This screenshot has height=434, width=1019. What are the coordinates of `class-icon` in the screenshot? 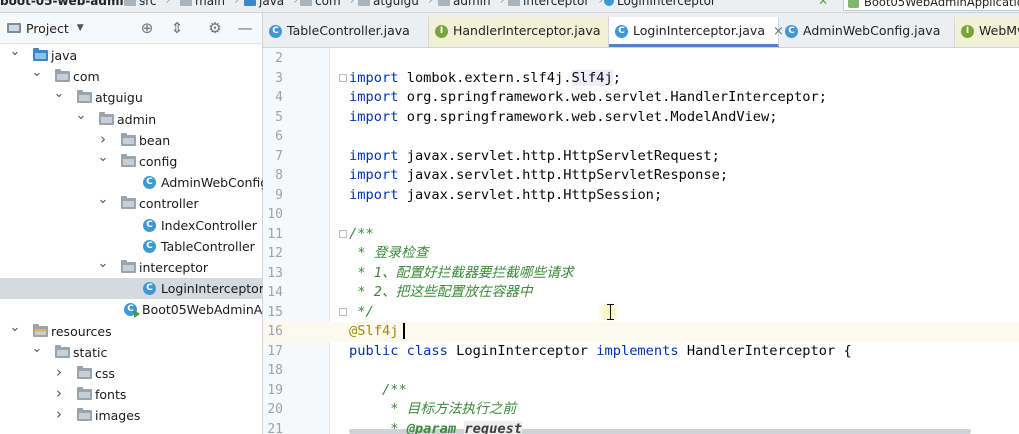 It's located at (609, 3).